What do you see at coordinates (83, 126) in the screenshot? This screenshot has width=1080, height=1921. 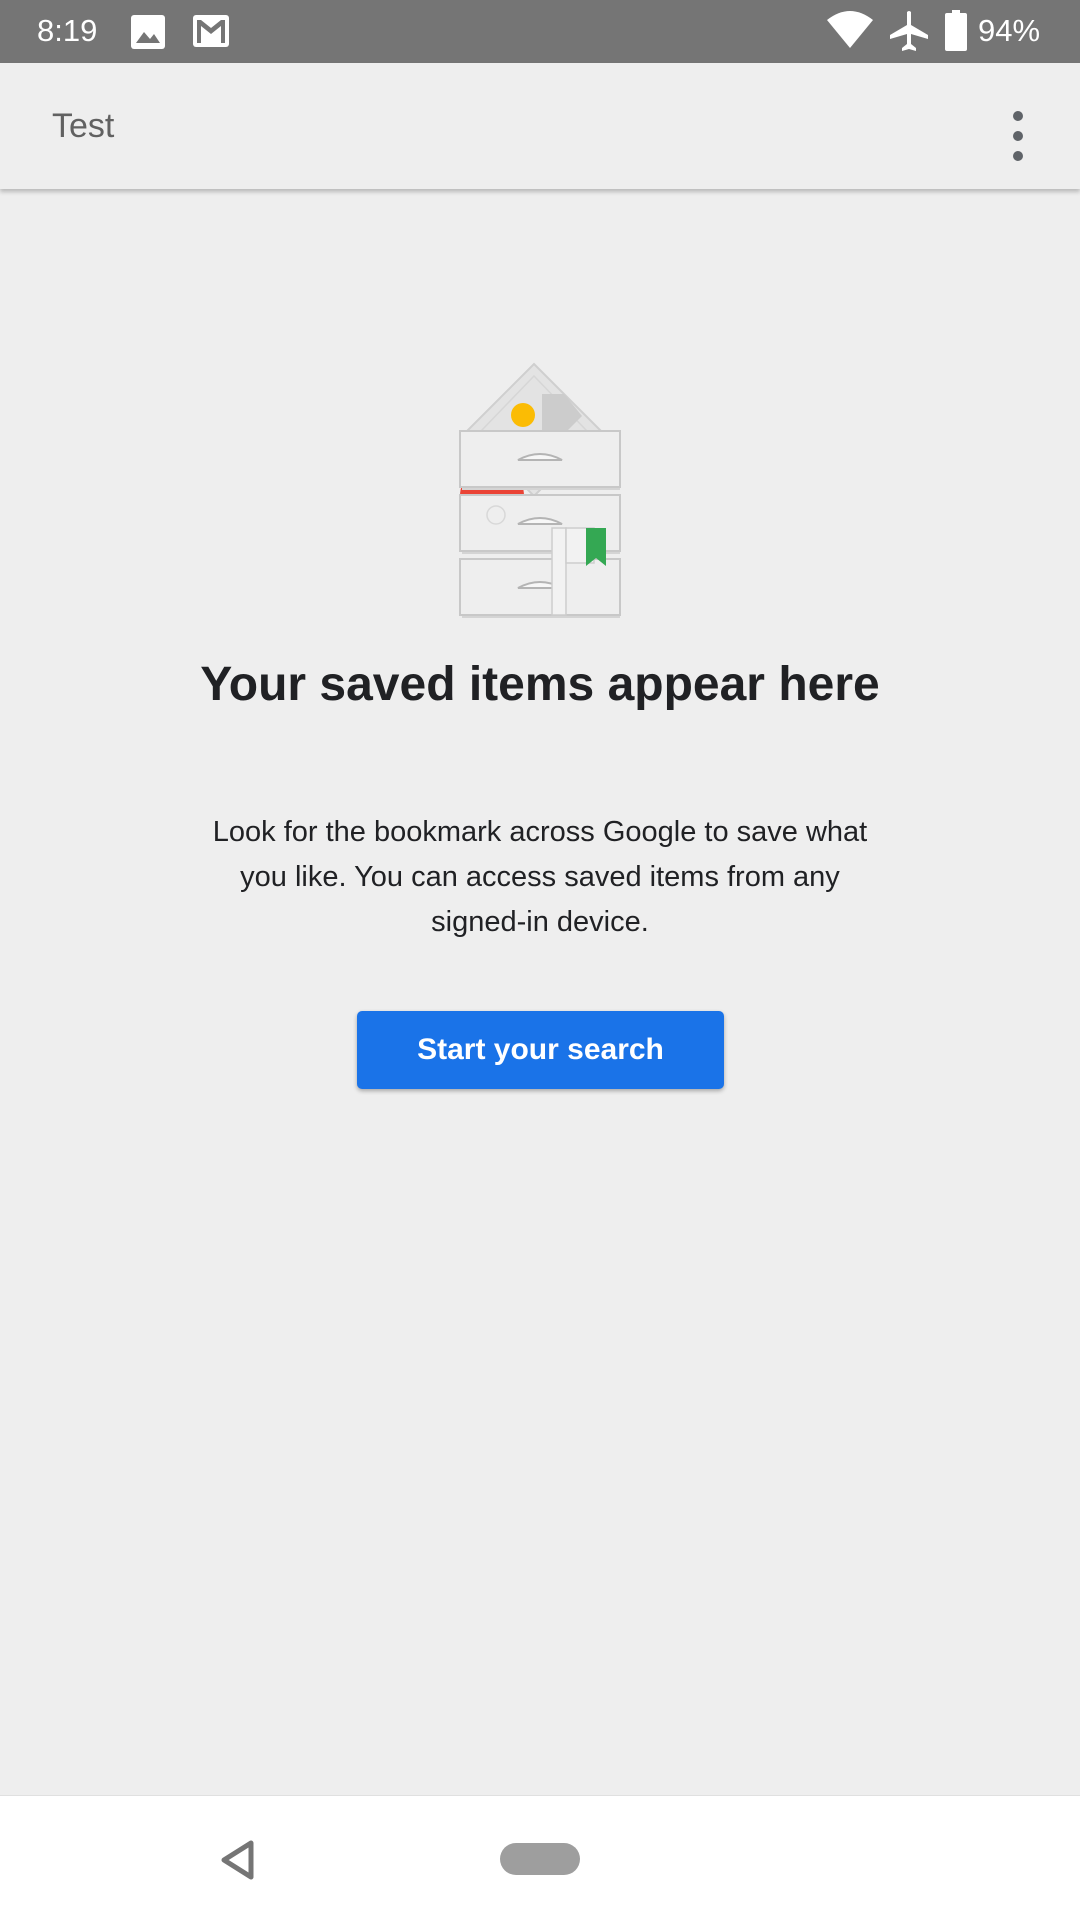 I see `app-title: Test` at bounding box center [83, 126].